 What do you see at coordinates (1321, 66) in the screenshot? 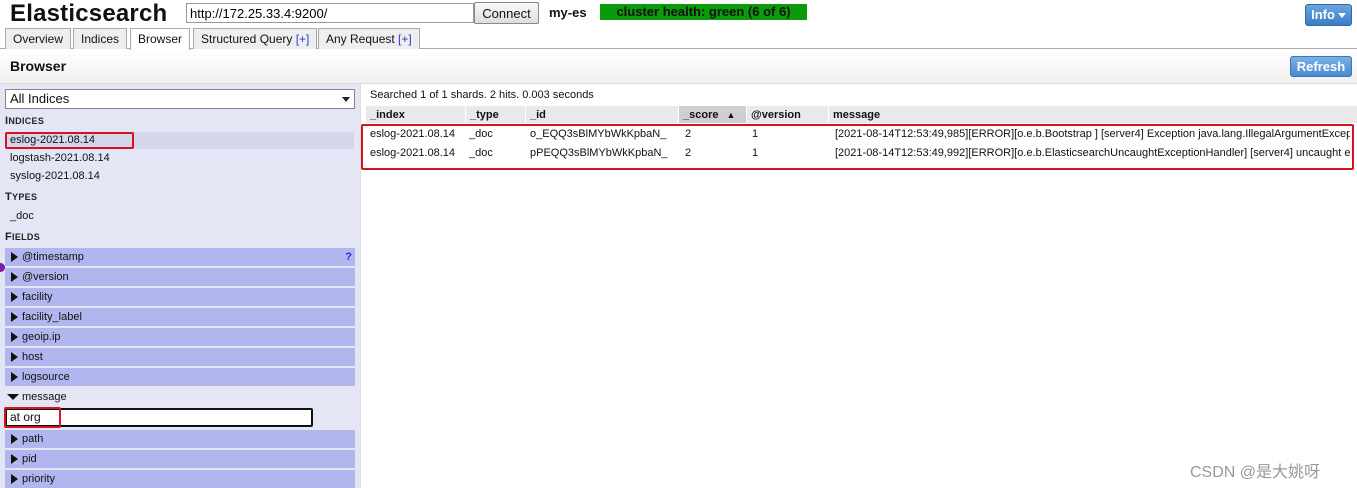
I see `refresh-button: Refresh` at bounding box center [1321, 66].